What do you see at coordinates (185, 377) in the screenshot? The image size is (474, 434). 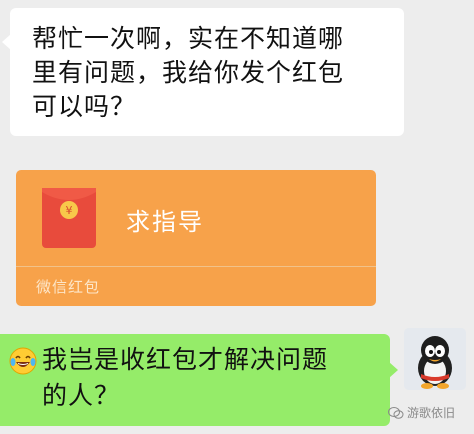 I see `outgoing-message-text: 我岂是收红包才解决问题 的人？` at bounding box center [185, 377].